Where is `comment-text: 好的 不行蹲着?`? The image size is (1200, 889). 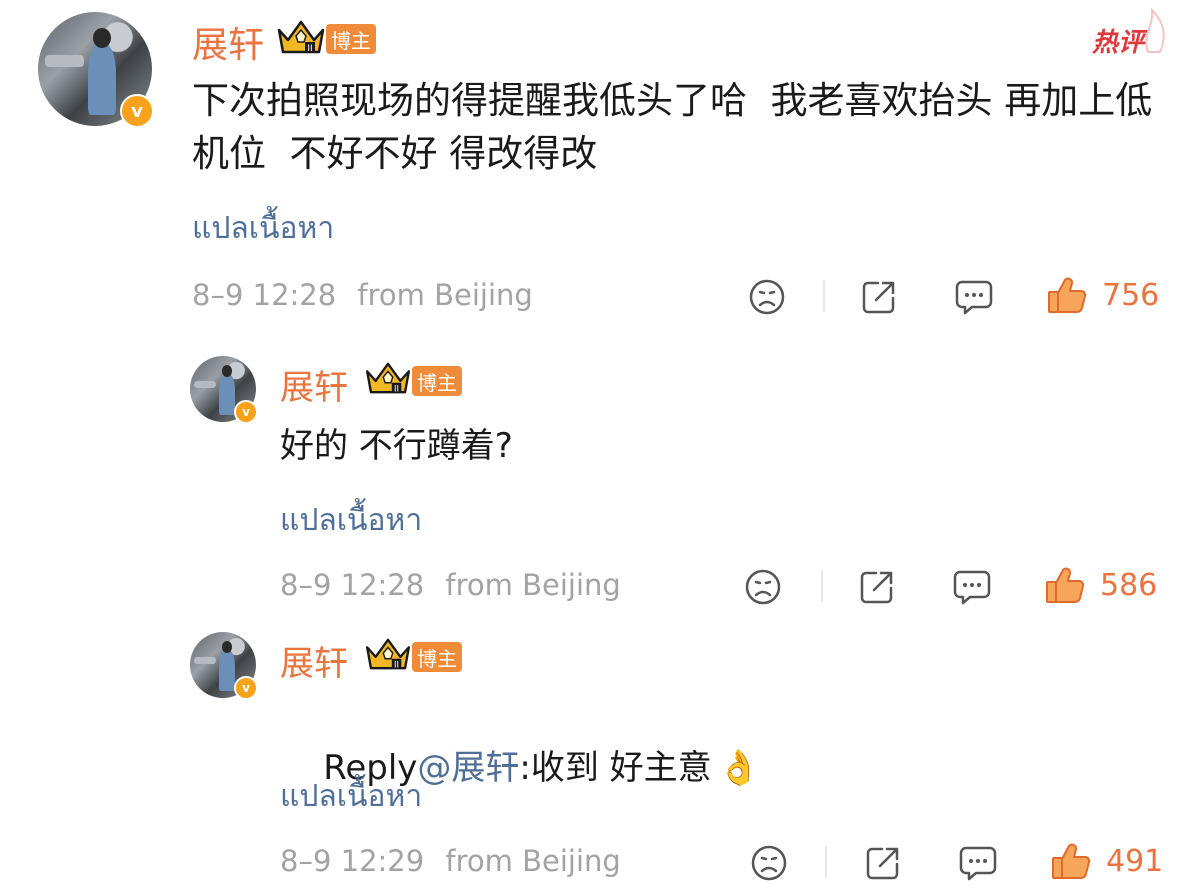
comment-text: 好的 不行蹲着? is located at coordinates (396, 446).